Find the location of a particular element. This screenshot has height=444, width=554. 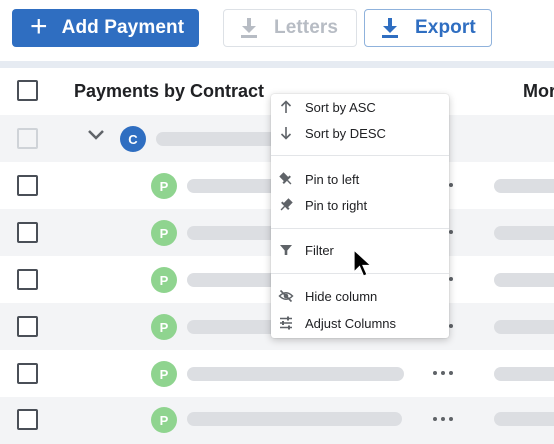

menu-item-sort-desc: Sort by DESC is located at coordinates (360, 133).